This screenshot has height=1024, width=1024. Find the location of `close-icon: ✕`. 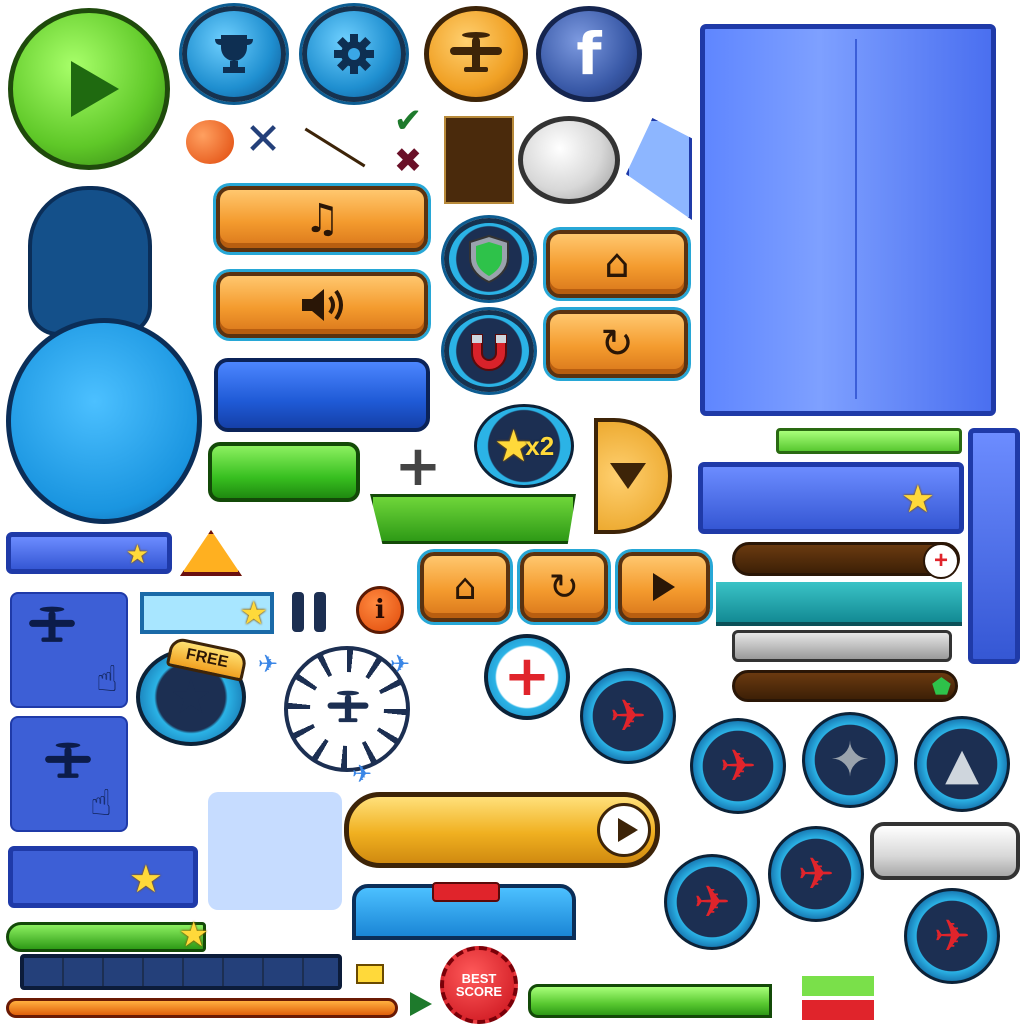

close-icon: ✕ is located at coordinates (263, 139).